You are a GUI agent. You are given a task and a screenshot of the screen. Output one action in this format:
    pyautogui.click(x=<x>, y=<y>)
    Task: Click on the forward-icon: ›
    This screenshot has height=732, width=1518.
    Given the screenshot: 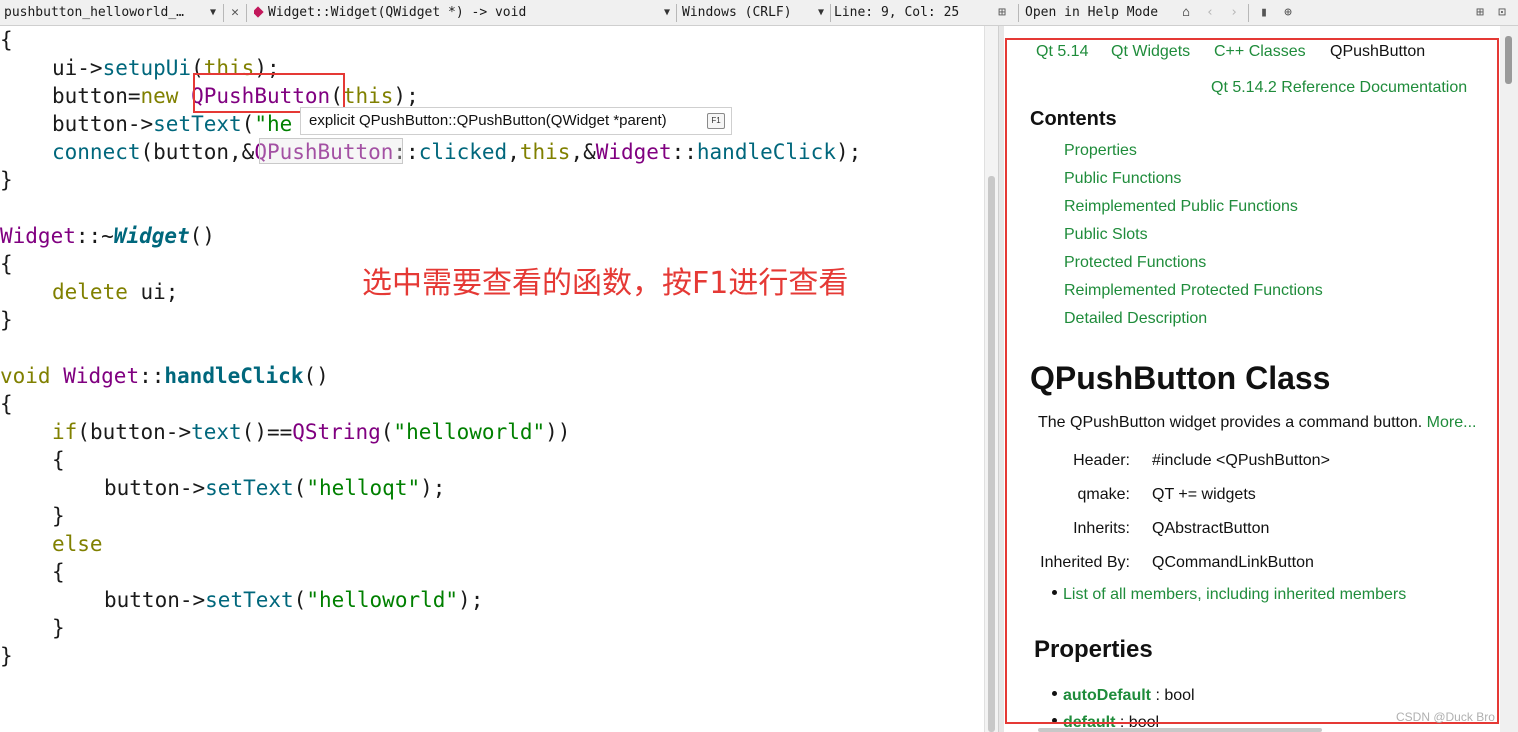 What is the action you would take?
    pyautogui.click(x=1234, y=13)
    